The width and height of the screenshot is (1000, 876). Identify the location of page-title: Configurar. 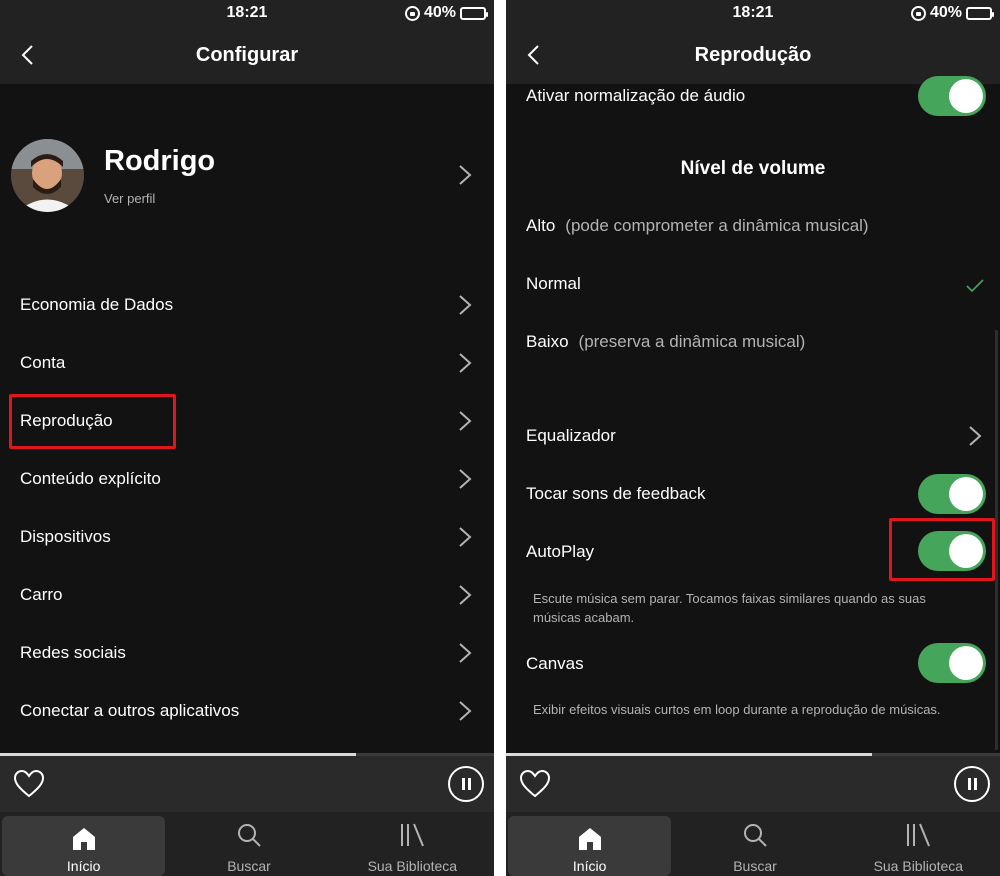
(247, 55).